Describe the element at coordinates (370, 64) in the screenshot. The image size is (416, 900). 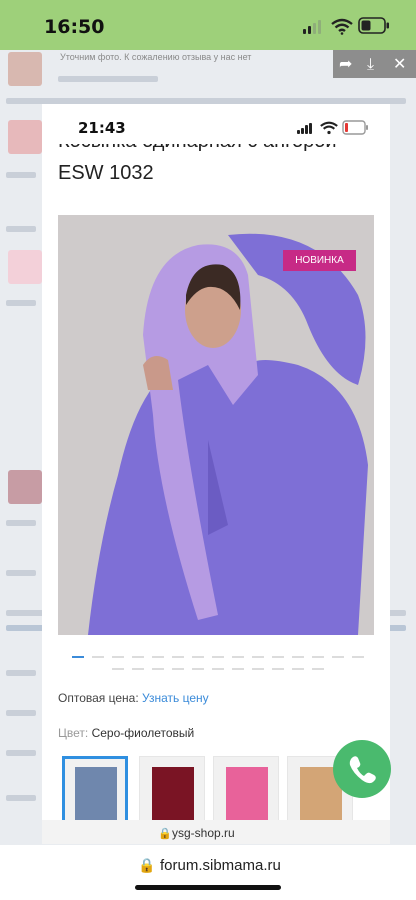
I see `download-icon: ⤓` at that location.